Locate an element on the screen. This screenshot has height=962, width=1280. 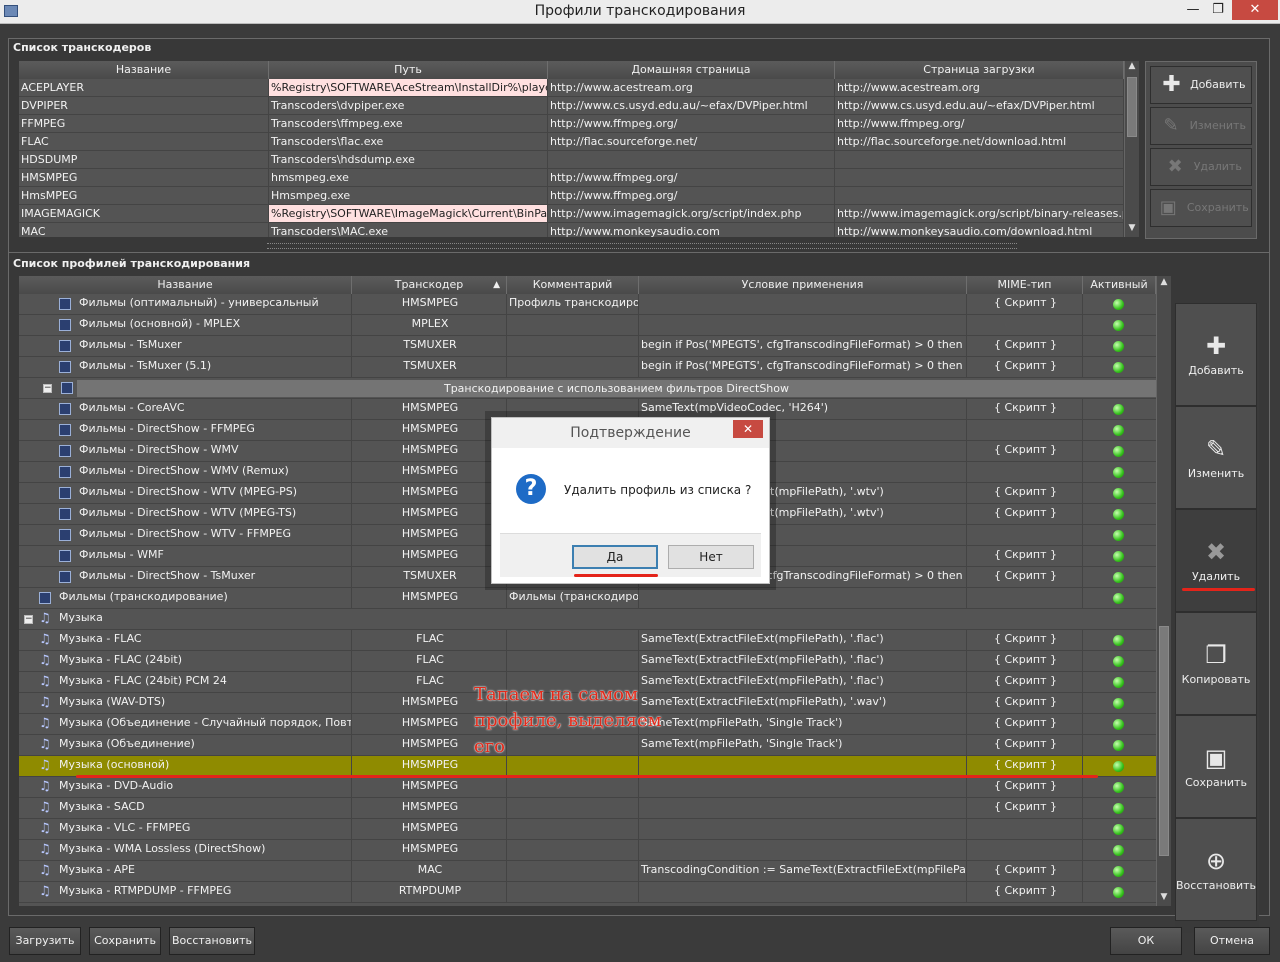
load-button: Загрузить is located at coordinates (45, 941).